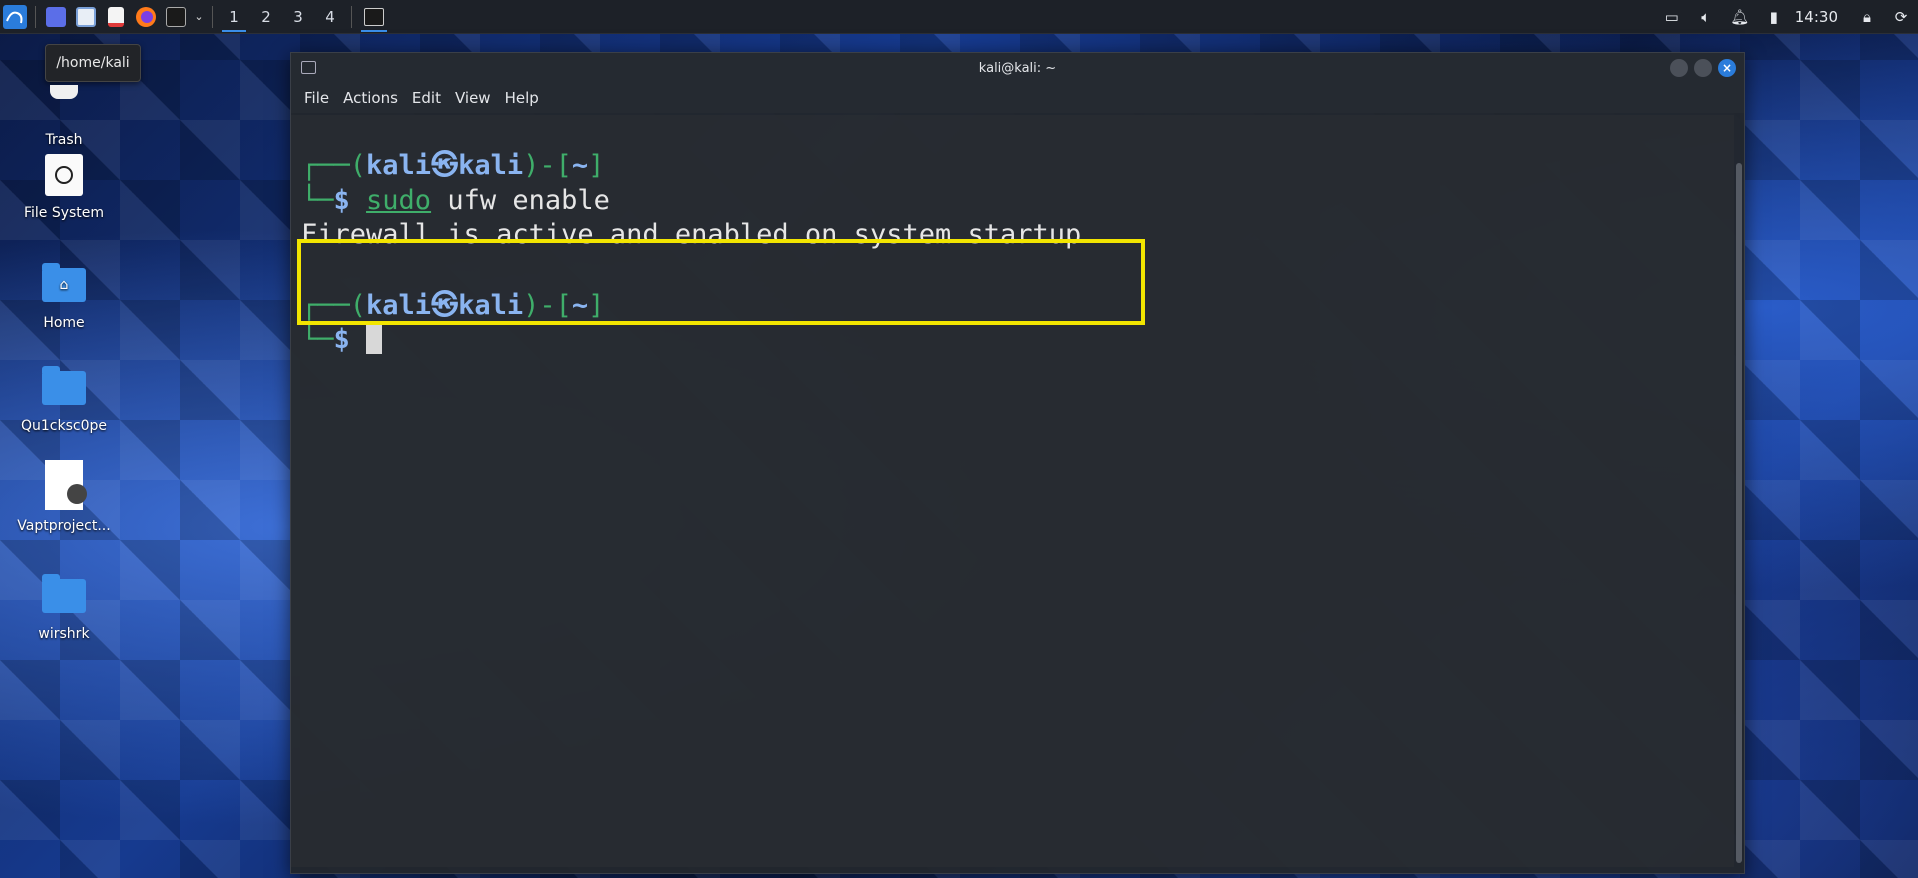  What do you see at coordinates (473, 98) in the screenshot?
I see `menu-view: View` at bounding box center [473, 98].